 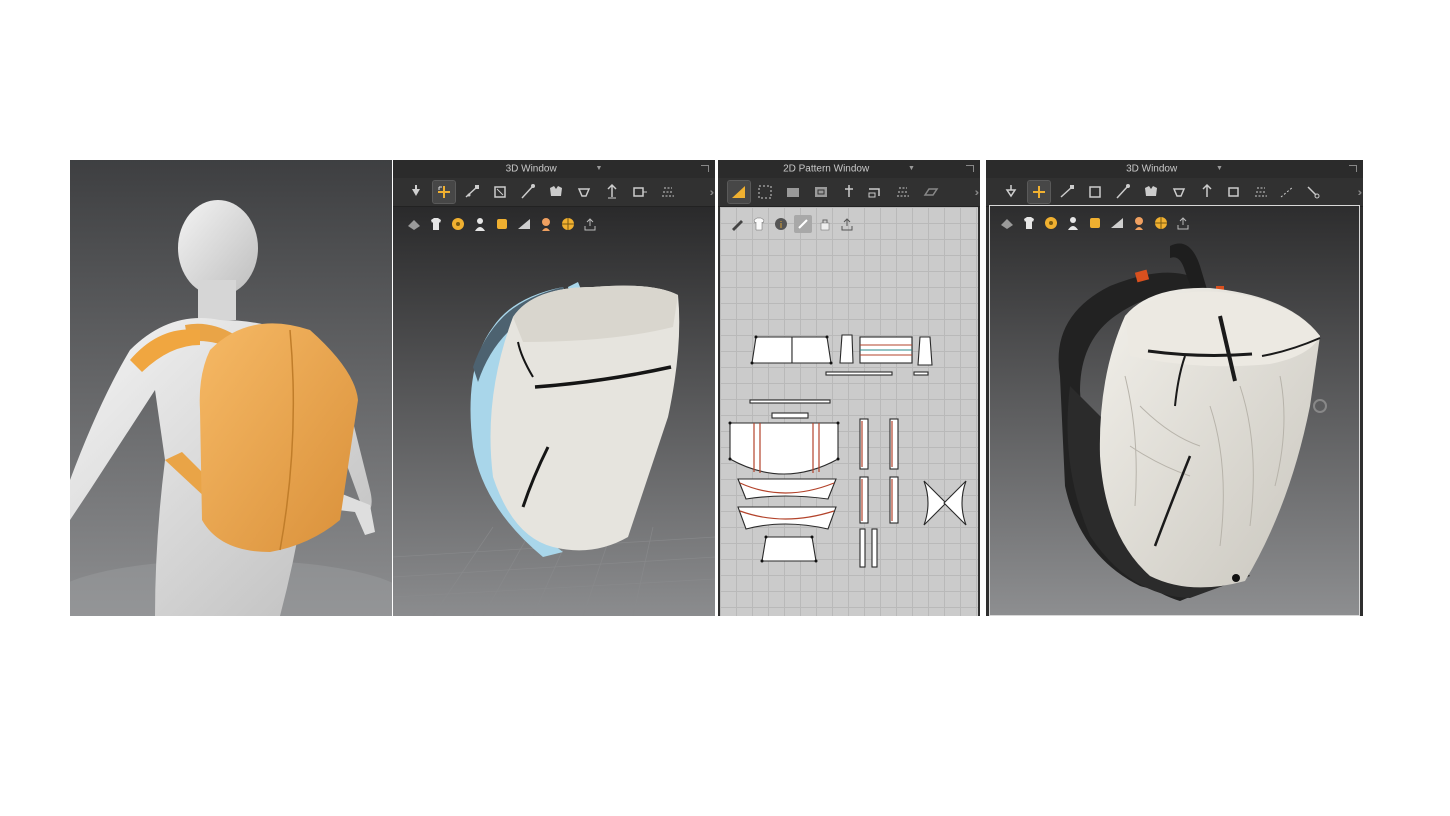 What do you see at coordinates (1192, 422) in the screenshot?
I see `3d-backpack-illustration` at bounding box center [1192, 422].